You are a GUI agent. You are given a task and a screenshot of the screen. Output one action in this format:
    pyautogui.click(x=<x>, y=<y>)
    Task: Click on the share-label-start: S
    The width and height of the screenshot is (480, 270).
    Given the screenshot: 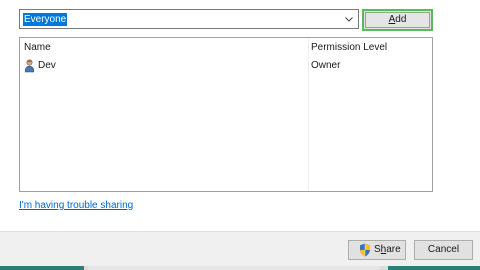 What is the action you would take?
    pyautogui.click(x=377, y=249)
    